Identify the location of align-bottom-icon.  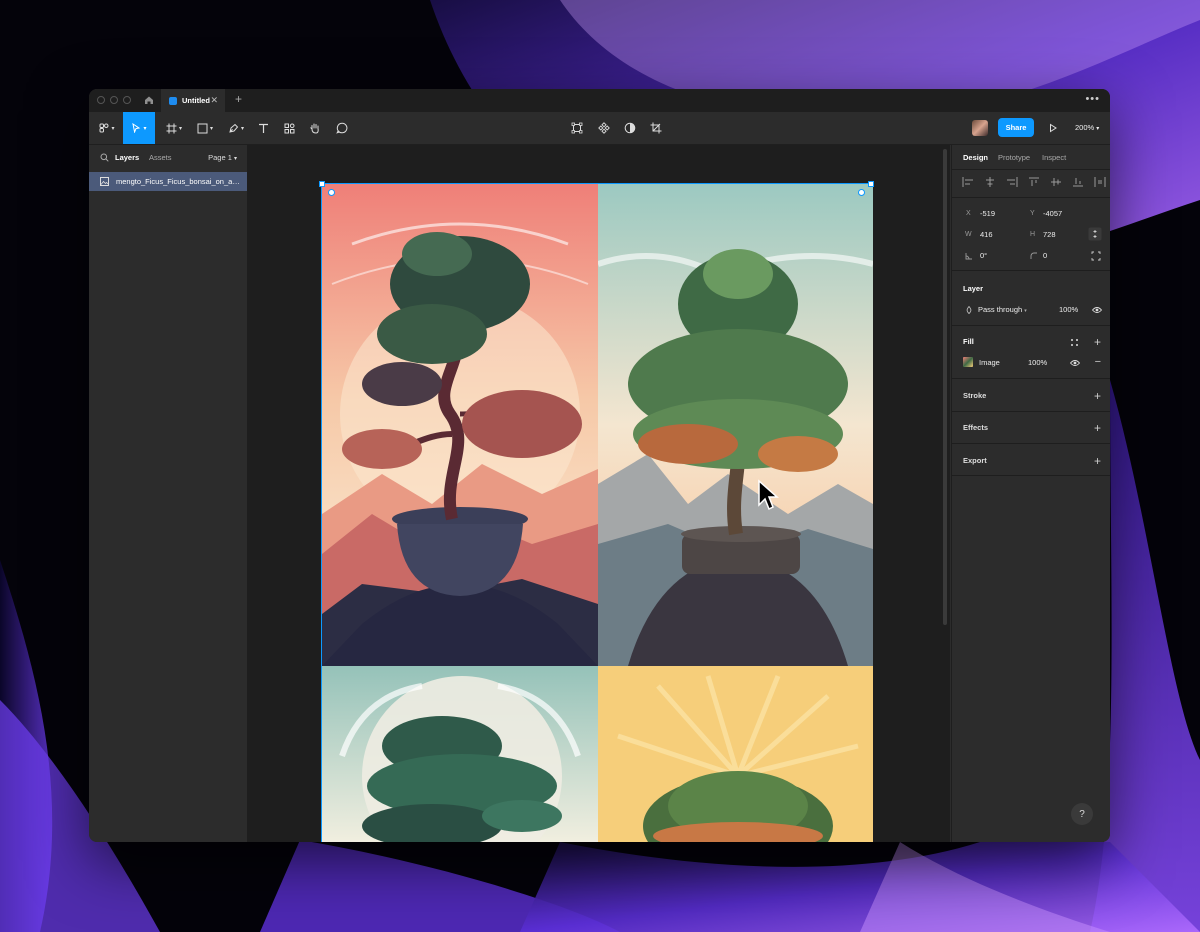
(1078, 182).